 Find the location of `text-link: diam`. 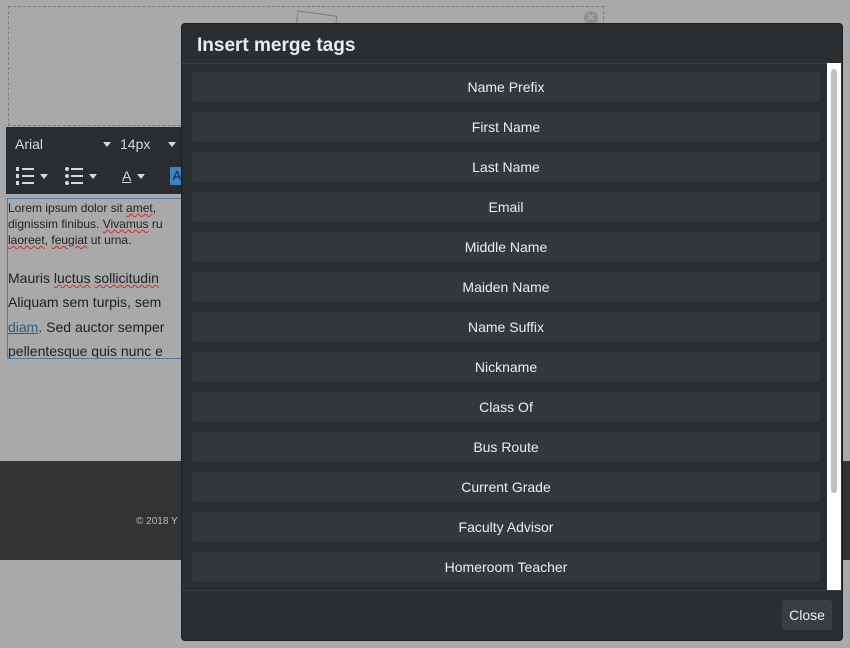

text-link: diam is located at coordinates (23, 327).